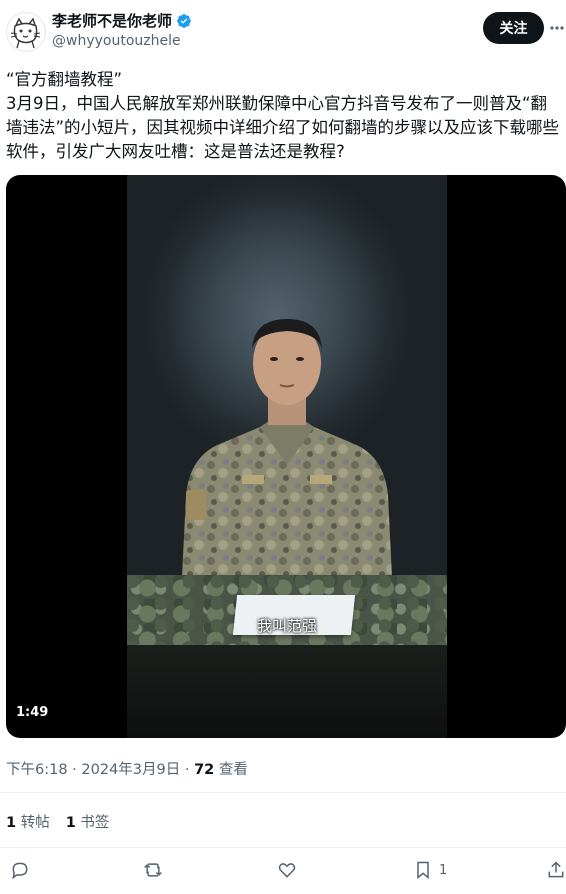 The image size is (566, 894). Describe the element at coordinates (557, 28) in the screenshot. I see `more-horizontal-icon` at that location.